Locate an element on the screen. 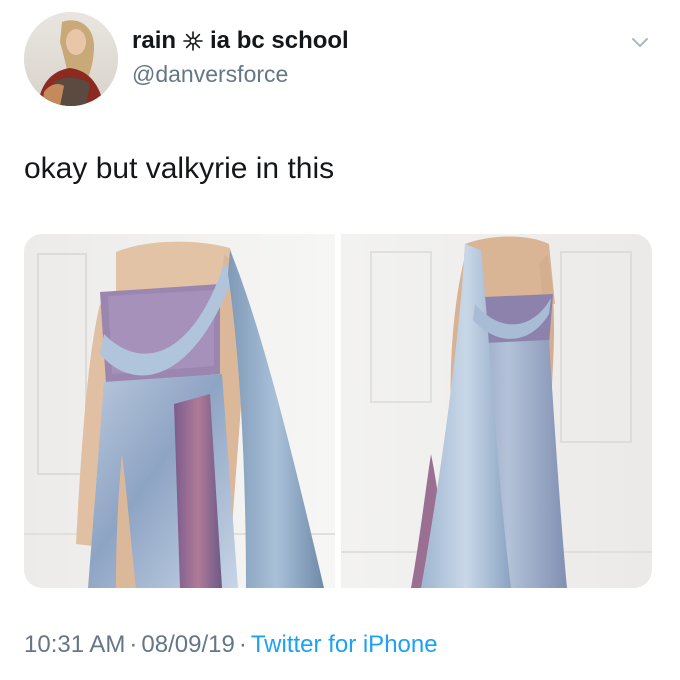  tweet-time: 10:31 AM is located at coordinates (74, 644).